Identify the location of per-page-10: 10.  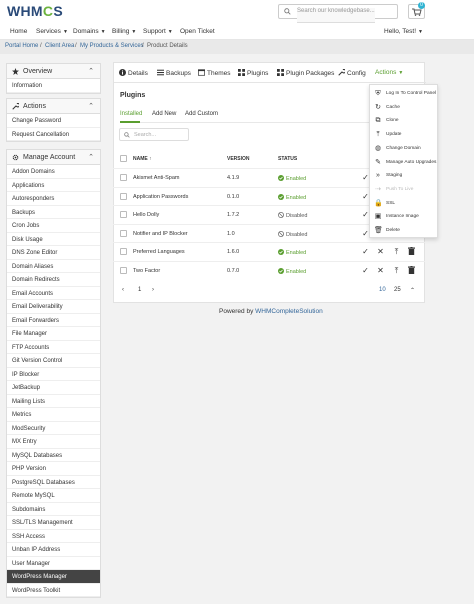
(382, 290).